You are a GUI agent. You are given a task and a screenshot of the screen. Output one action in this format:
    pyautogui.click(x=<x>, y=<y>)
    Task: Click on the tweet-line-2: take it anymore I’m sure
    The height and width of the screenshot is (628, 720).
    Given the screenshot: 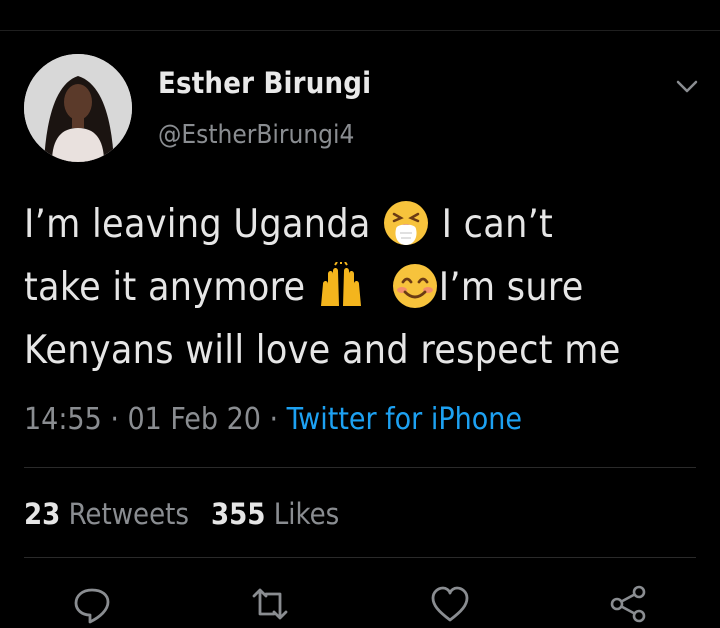 What is the action you would take?
    pyautogui.click(x=364, y=287)
    